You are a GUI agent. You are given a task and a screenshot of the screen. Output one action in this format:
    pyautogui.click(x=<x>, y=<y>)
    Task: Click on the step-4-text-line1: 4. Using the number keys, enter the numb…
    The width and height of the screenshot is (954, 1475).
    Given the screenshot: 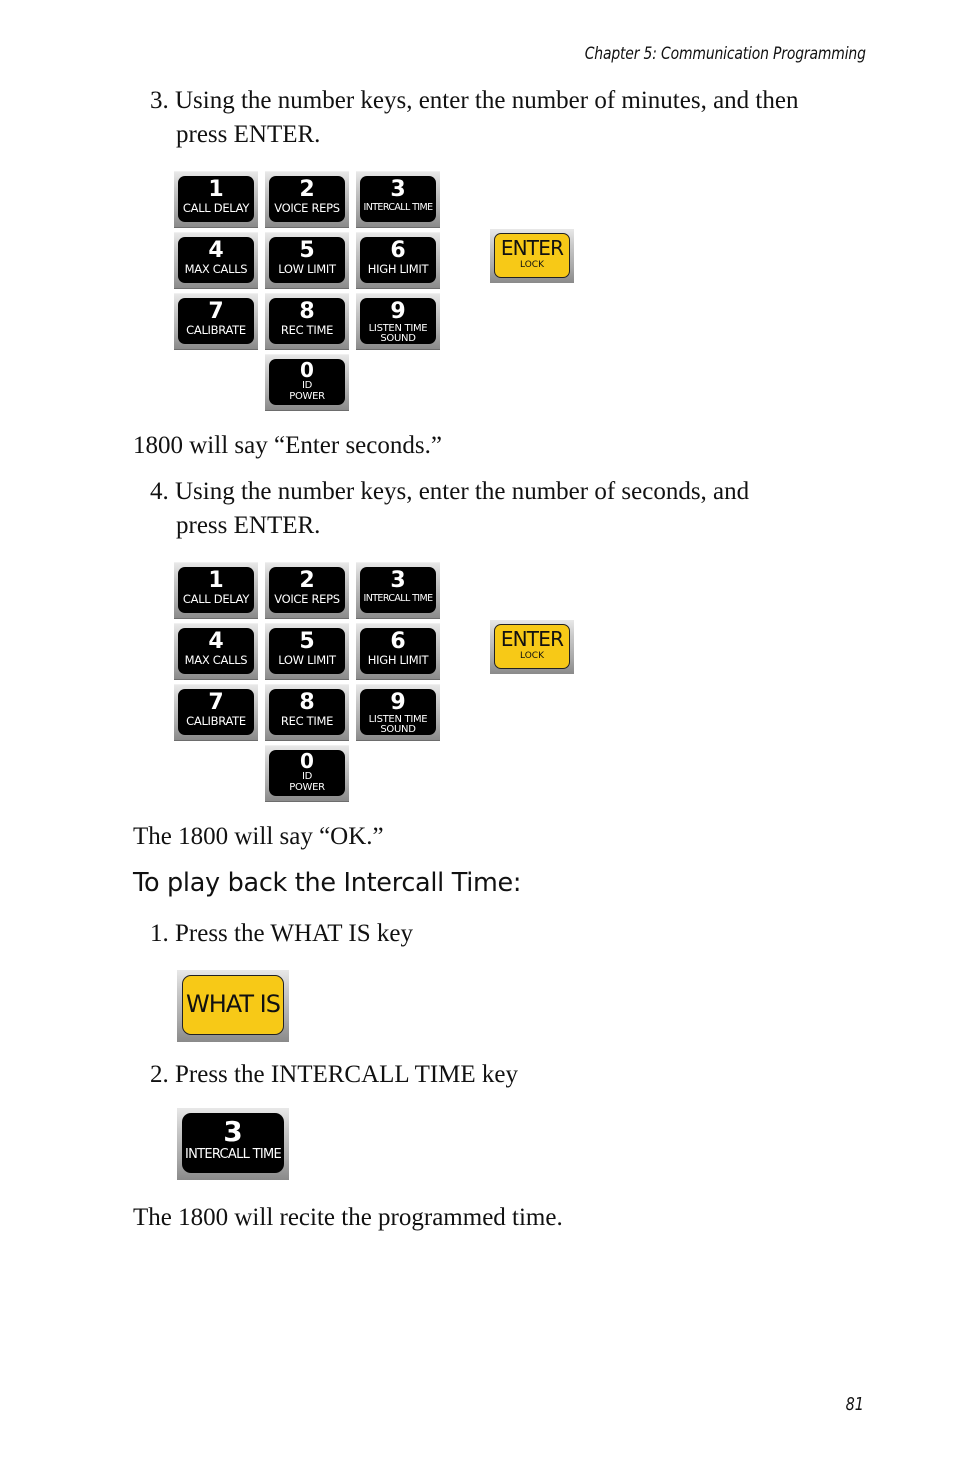 What is the action you would take?
    pyautogui.click(x=450, y=491)
    